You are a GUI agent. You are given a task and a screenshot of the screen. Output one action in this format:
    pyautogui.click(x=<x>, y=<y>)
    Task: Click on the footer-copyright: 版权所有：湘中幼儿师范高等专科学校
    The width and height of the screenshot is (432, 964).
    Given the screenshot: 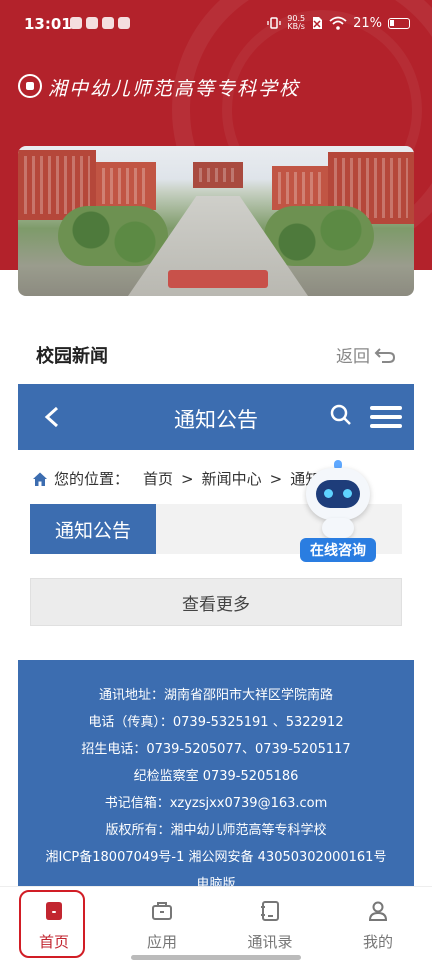 What is the action you would take?
    pyautogui.click(x=216, y=830)
    